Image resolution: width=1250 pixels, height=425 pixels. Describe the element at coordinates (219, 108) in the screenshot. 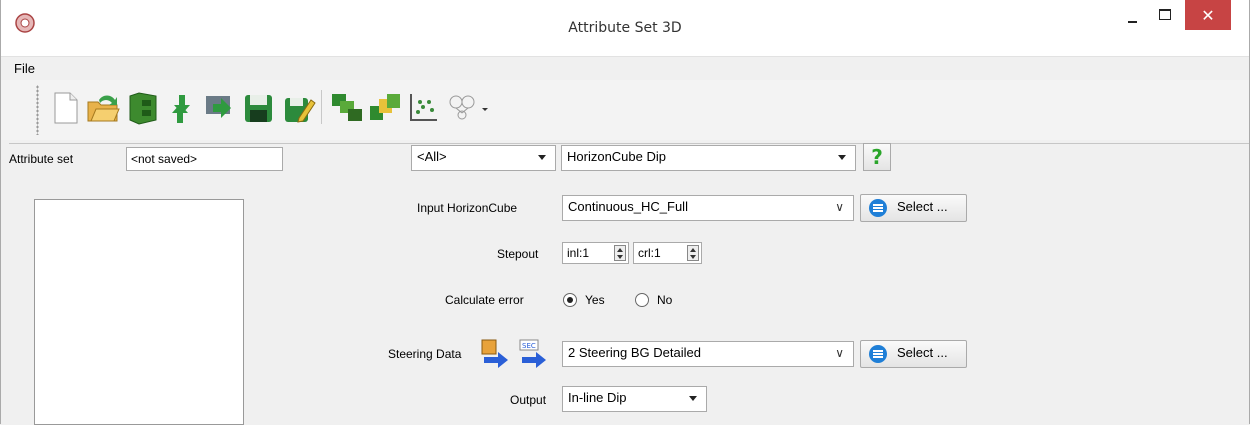

I see `import-icon` at that location.